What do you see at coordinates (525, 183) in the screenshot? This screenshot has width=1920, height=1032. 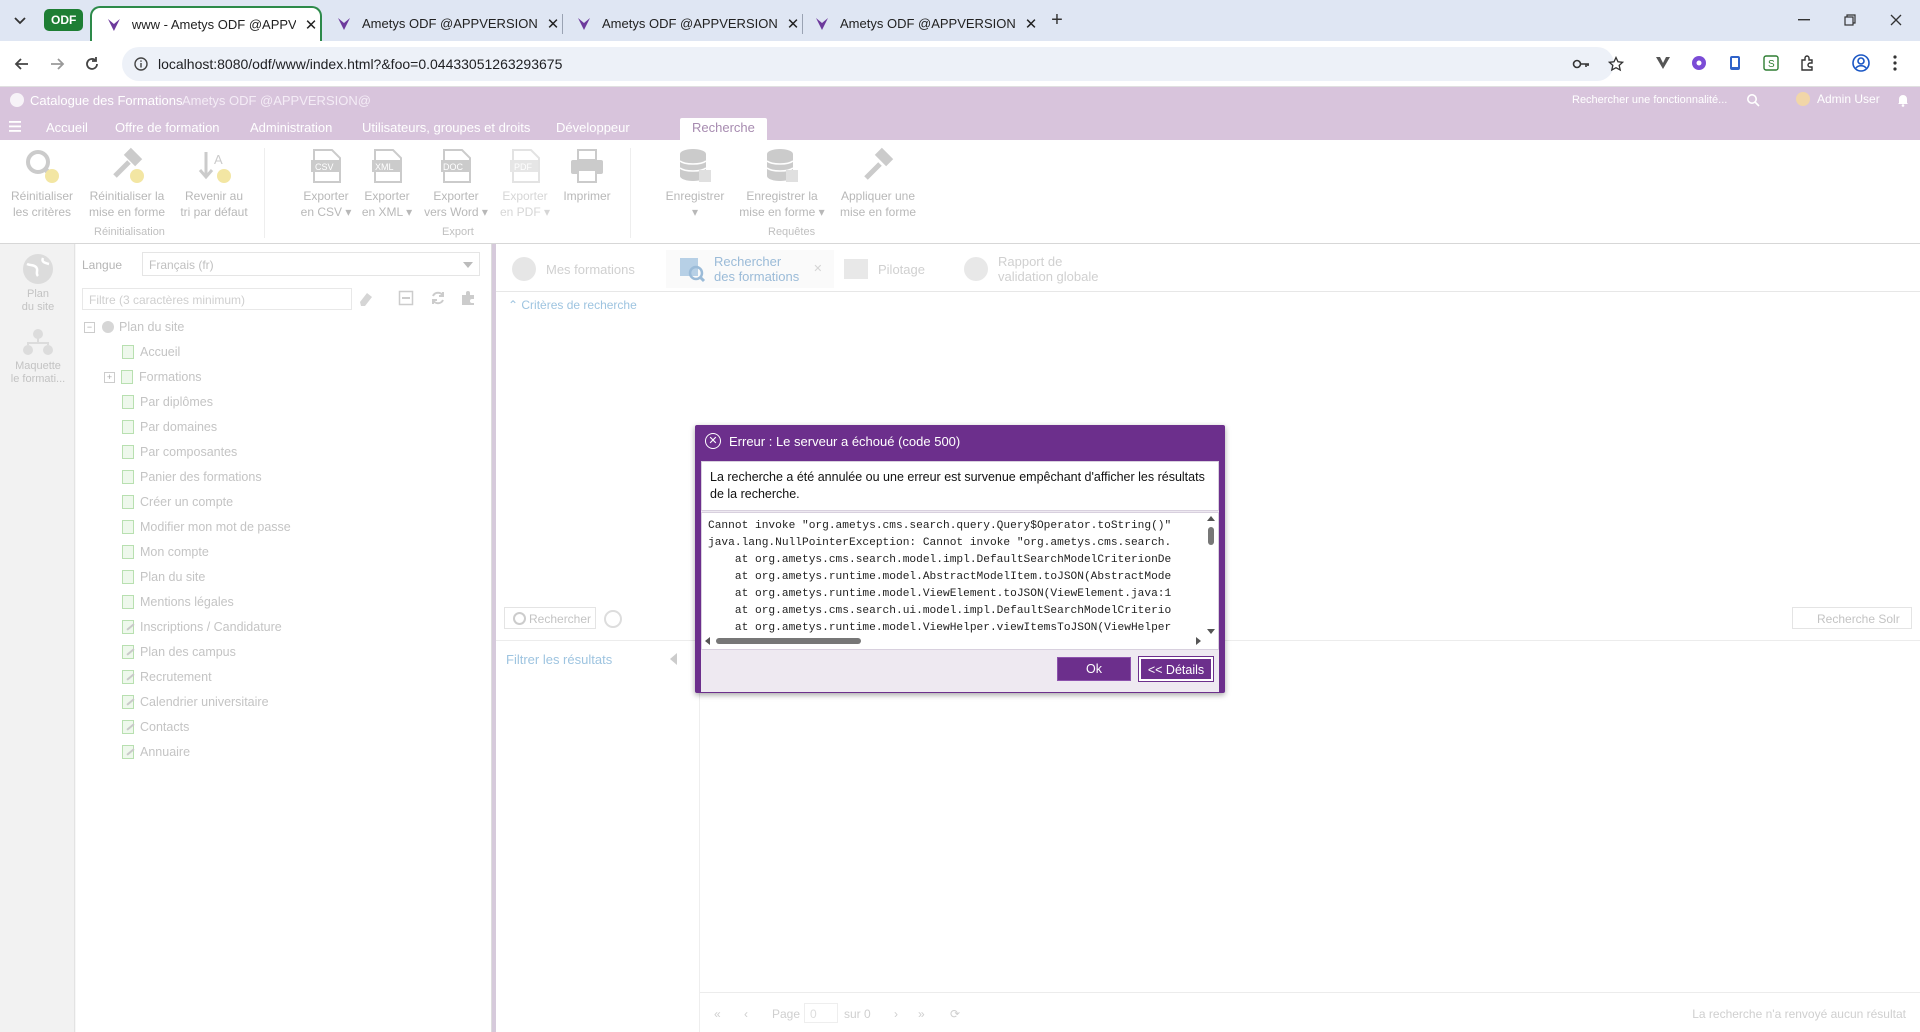 I see `export-pdf-button: PDF Exporter en PDF ▾` at bounding box center [525, 183].